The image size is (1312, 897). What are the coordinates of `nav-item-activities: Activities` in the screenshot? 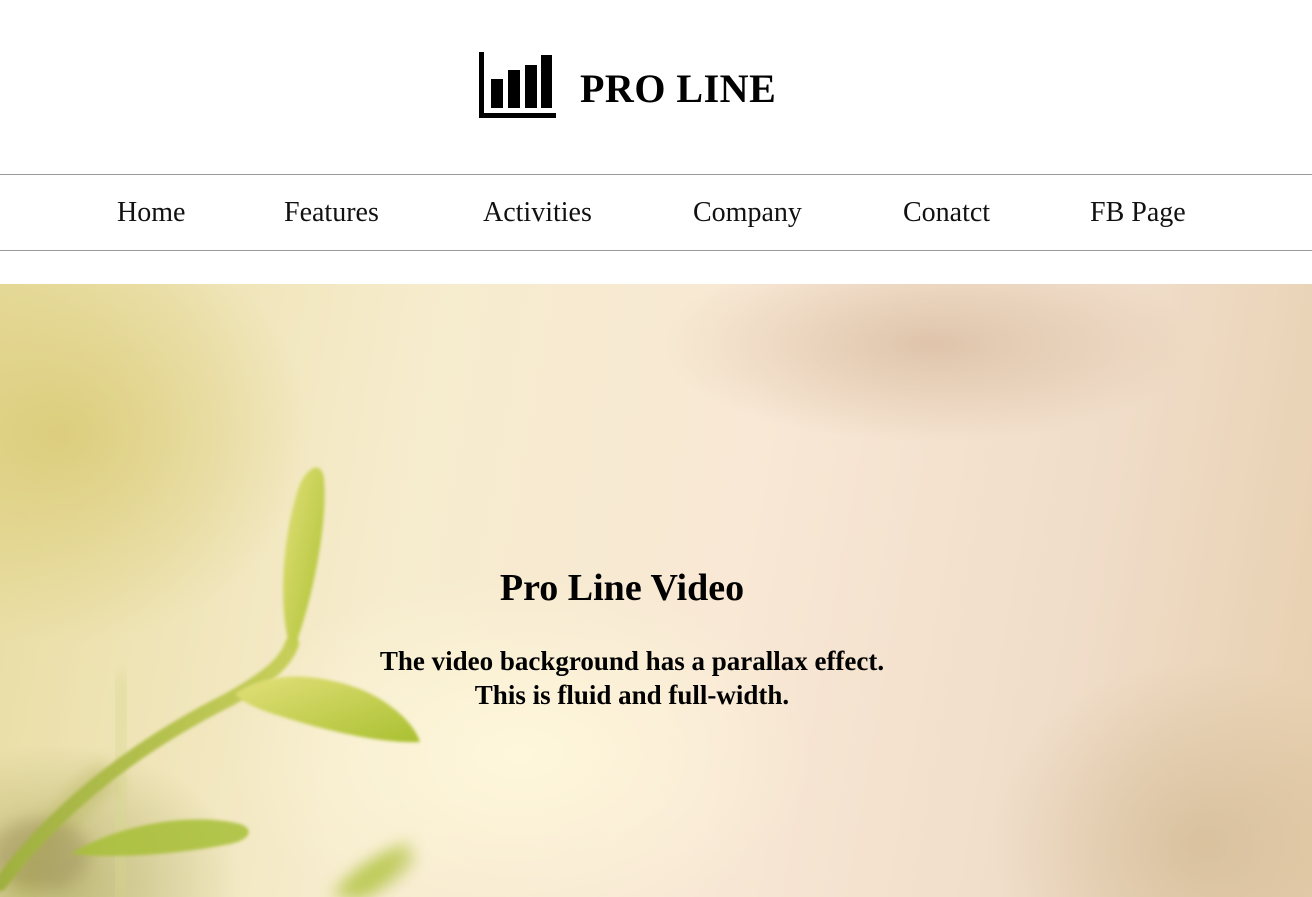 It's located at (537, 212).